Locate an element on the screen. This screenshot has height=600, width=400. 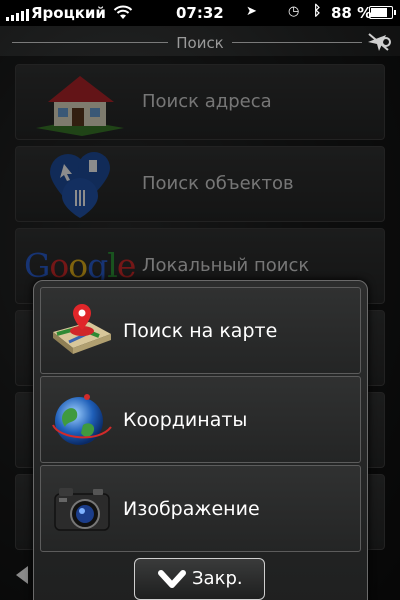
gps-off-icon is located at coordinates (379, 42).